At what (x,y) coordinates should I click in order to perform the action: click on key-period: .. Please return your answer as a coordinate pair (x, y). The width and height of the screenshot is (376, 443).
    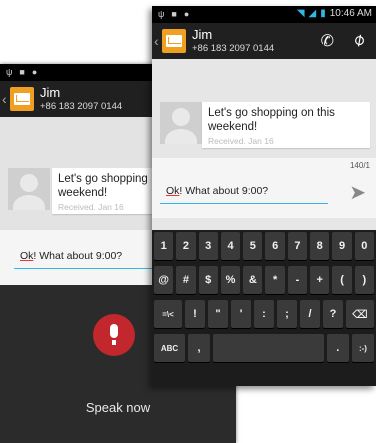
    Looking at the image, I should click on (337, 348).